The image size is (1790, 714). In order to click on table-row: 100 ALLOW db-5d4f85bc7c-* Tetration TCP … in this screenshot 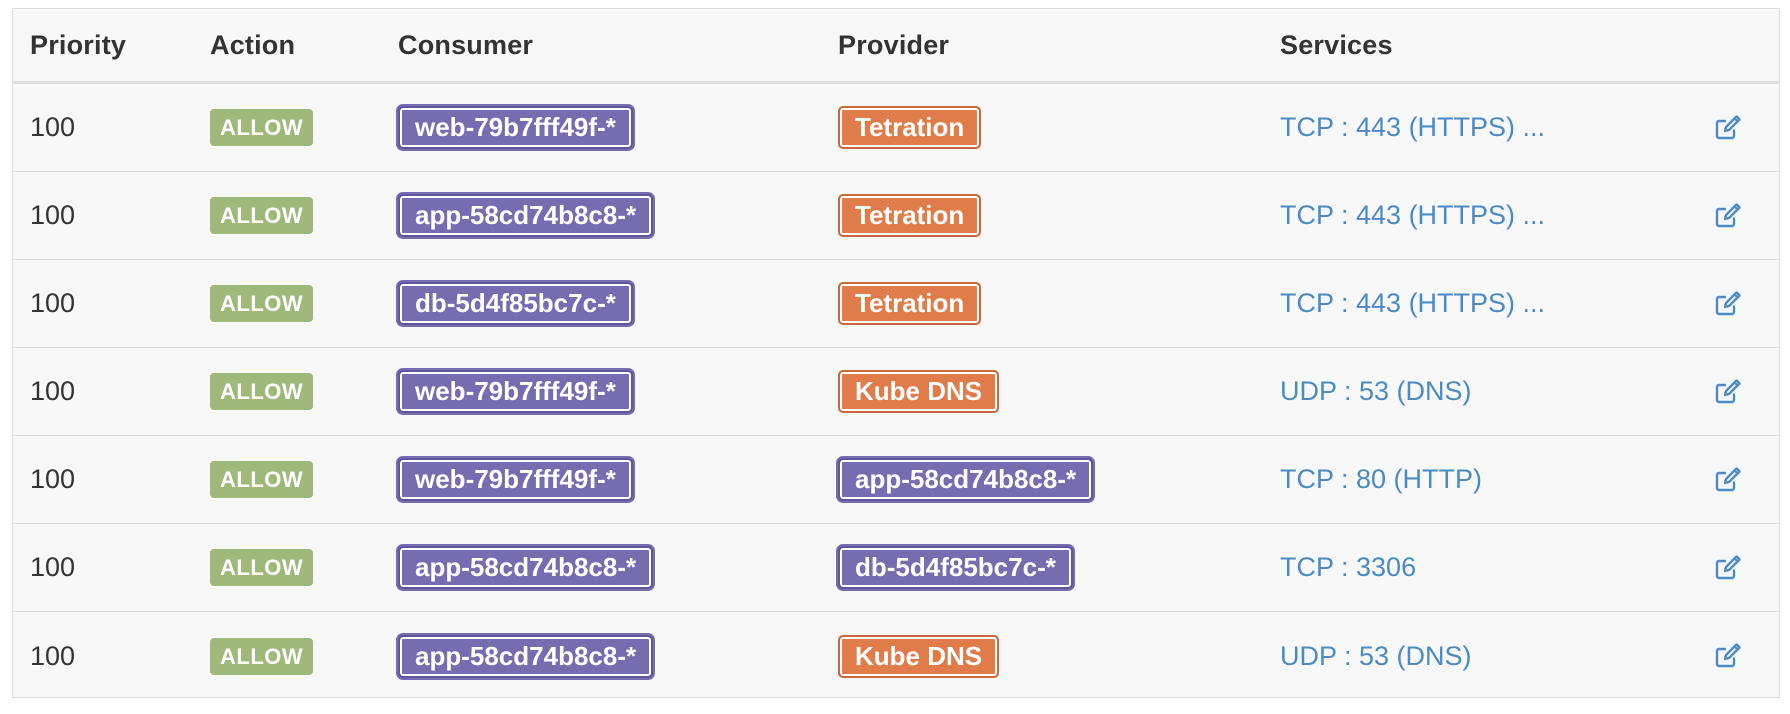, I will do `click(896, 304)`.